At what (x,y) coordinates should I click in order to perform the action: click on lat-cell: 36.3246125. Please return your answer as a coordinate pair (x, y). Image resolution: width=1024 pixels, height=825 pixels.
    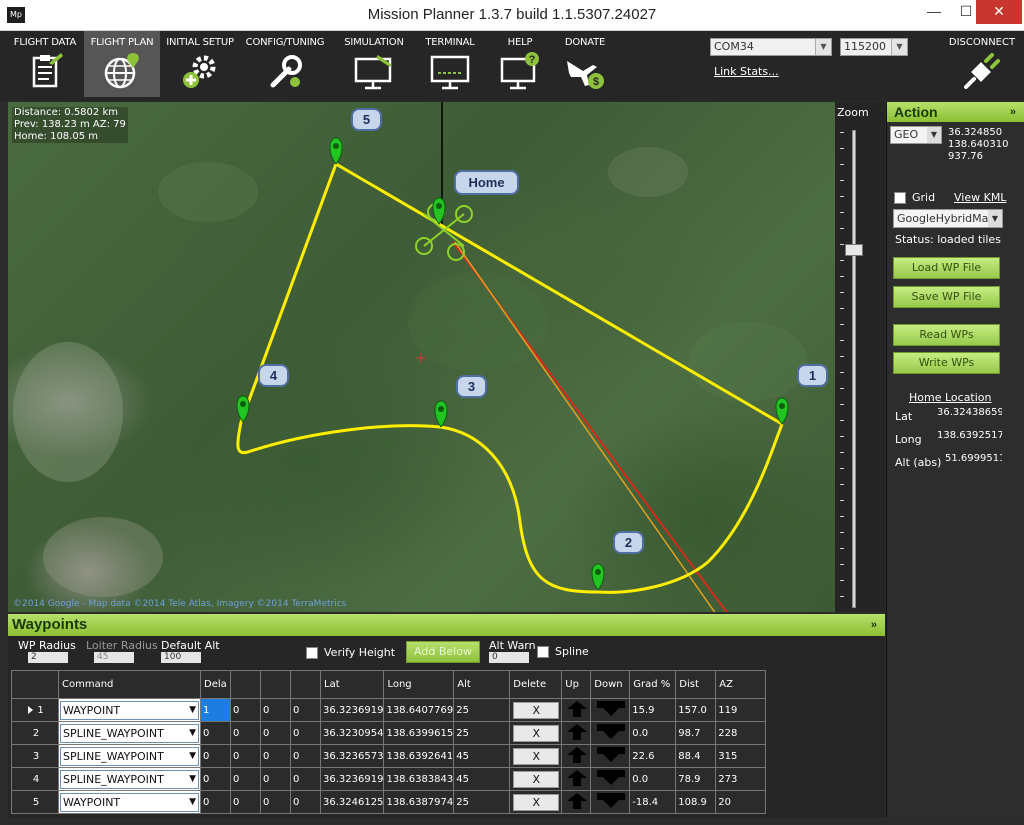
    Looking at the image, I should click on (352, 802).